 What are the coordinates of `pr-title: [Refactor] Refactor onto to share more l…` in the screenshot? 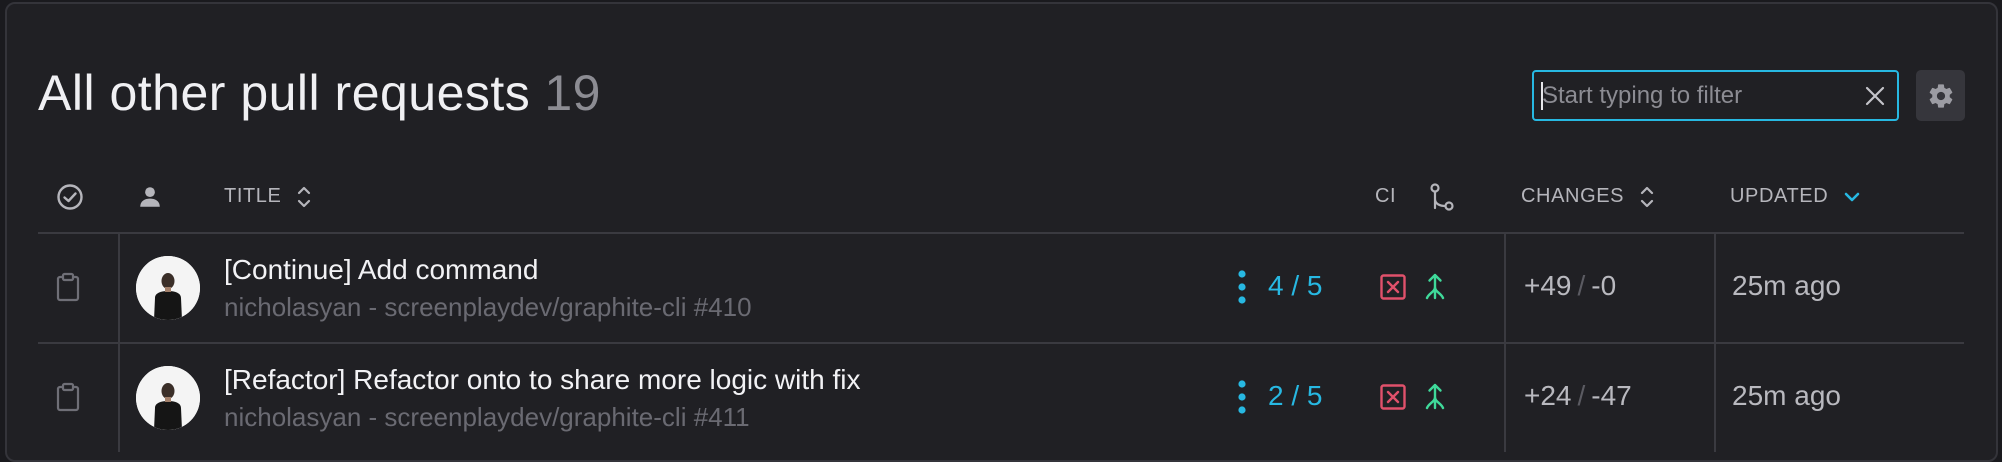 It's located at (542, 380).